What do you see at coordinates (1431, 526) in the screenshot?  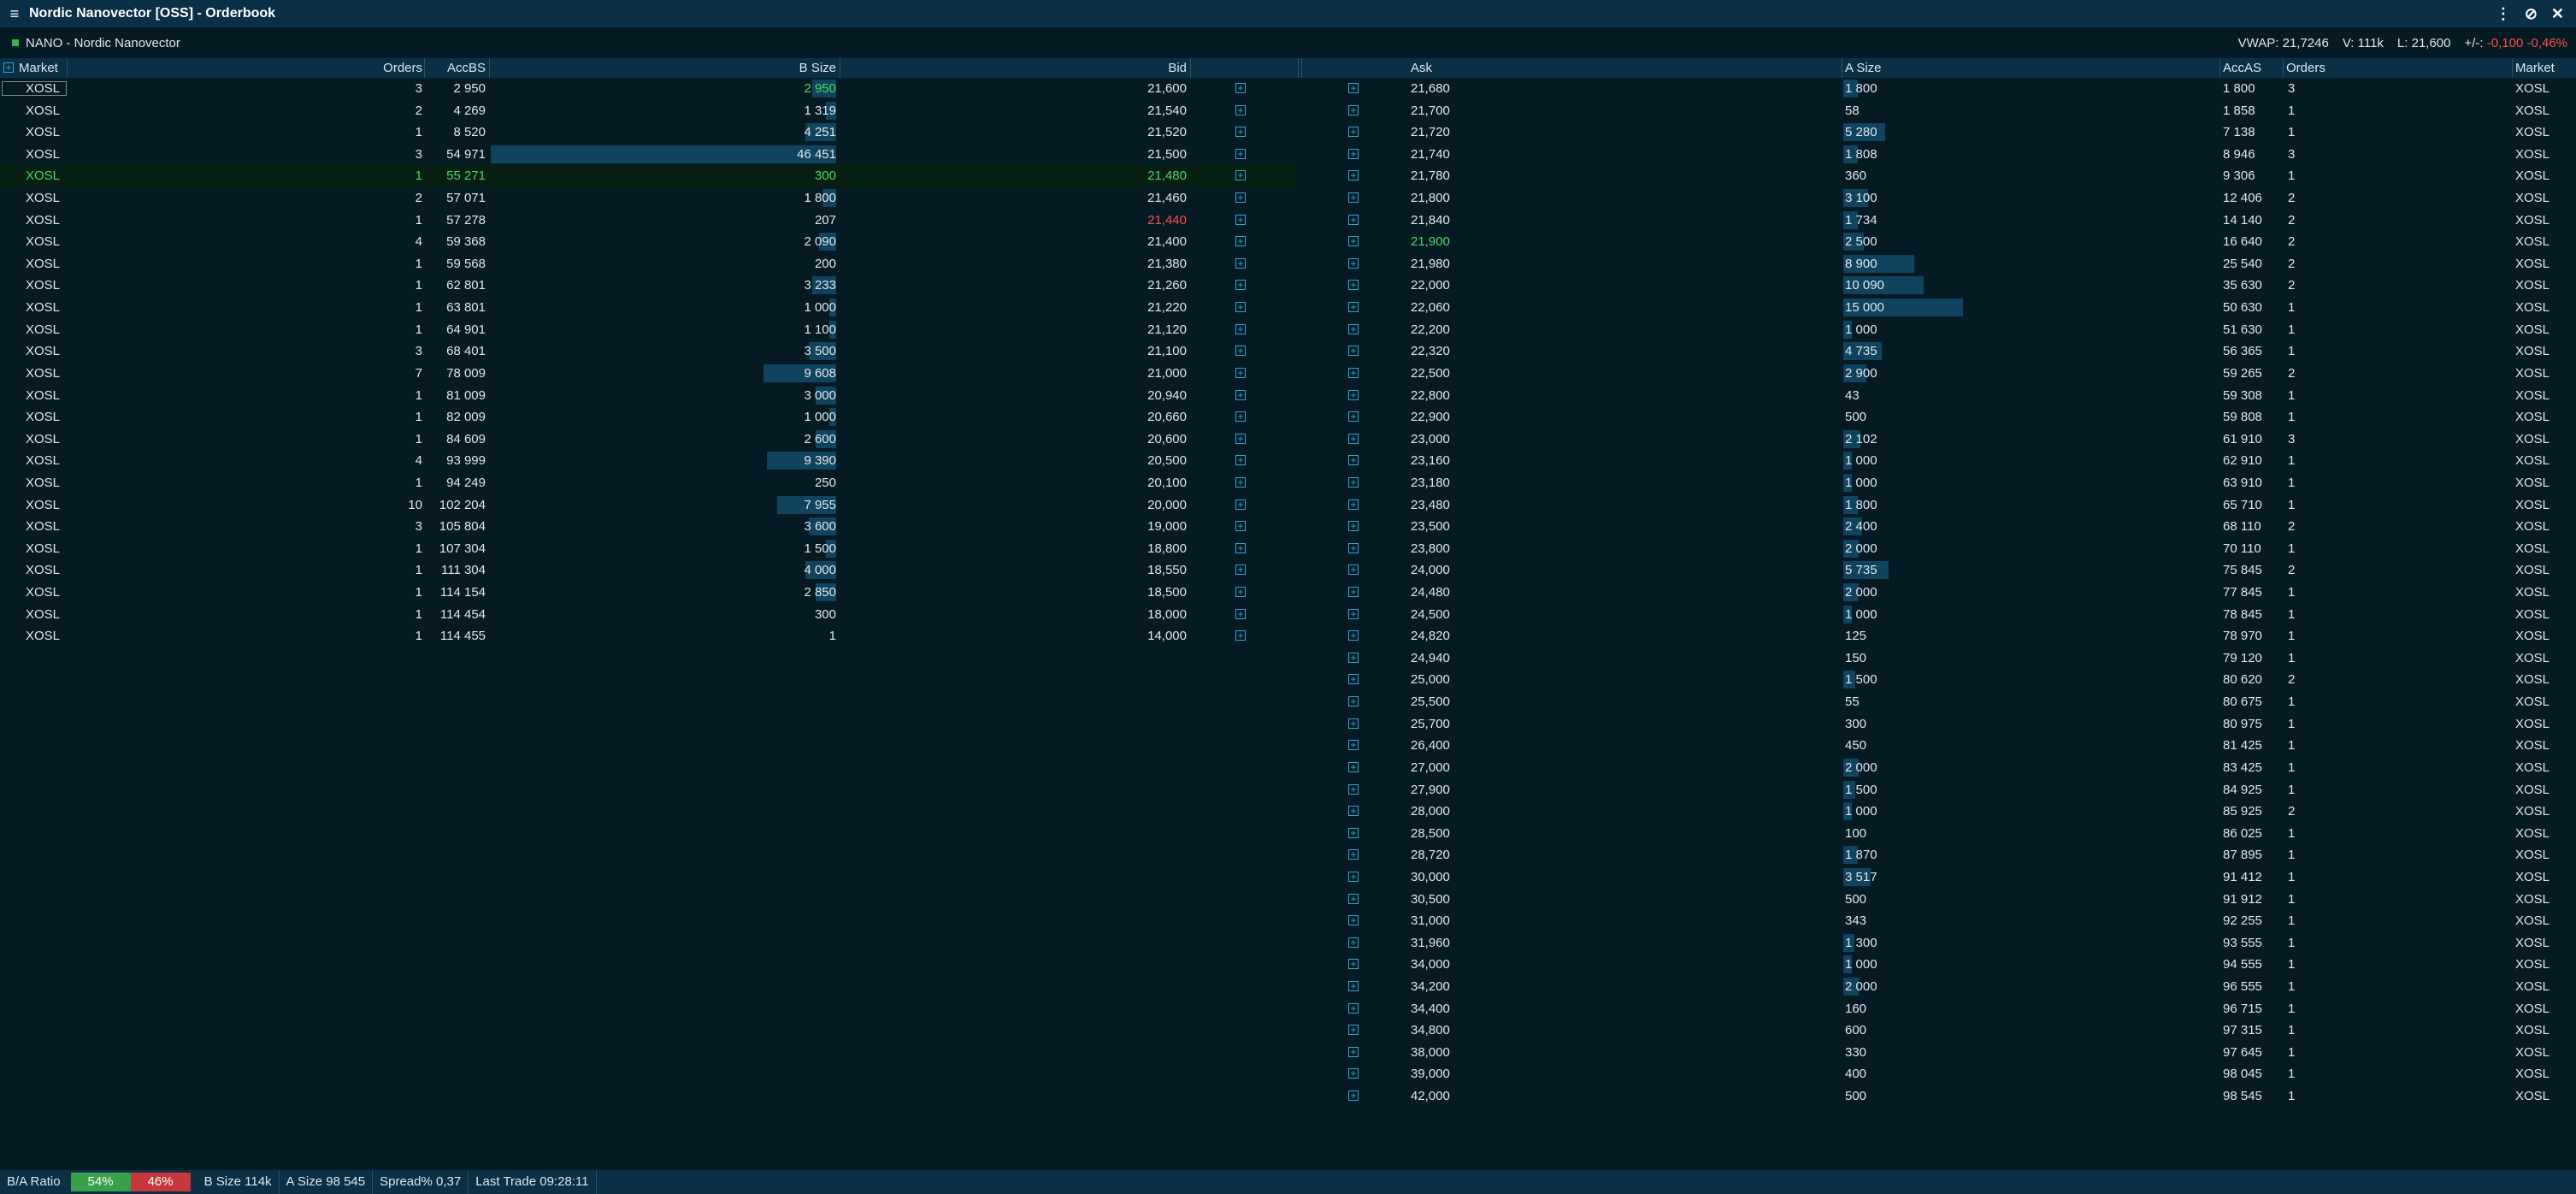 I see `ask-price-cell: 23,500` at bounding box center [1431, 526].